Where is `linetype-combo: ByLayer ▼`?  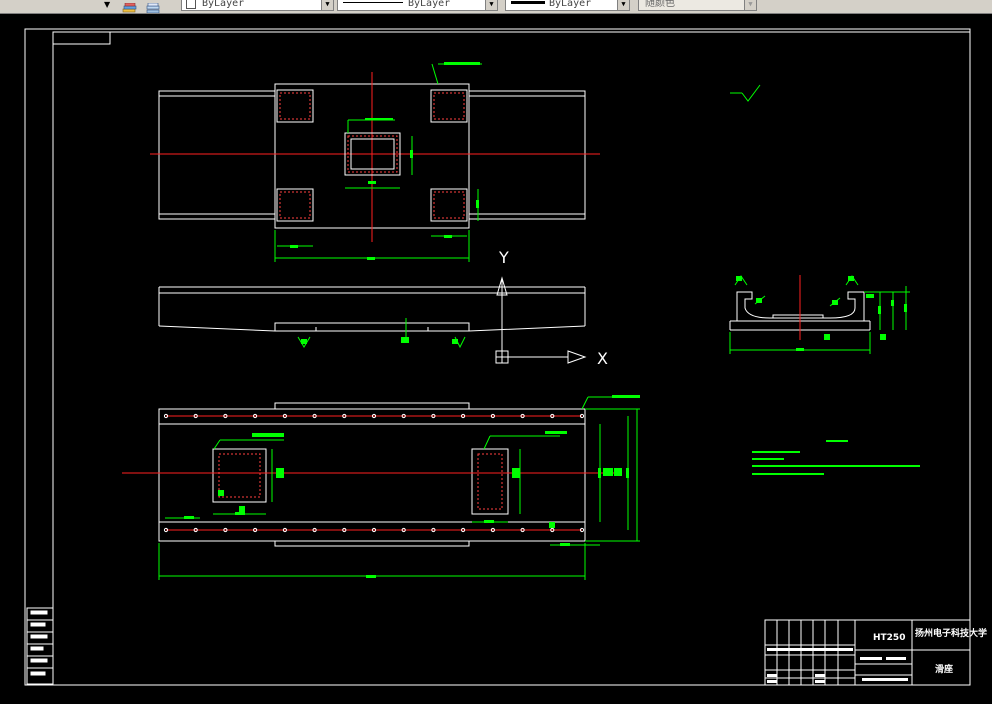
linetype-combo: ByLayer ▼ is located at coordinates (417, 5).